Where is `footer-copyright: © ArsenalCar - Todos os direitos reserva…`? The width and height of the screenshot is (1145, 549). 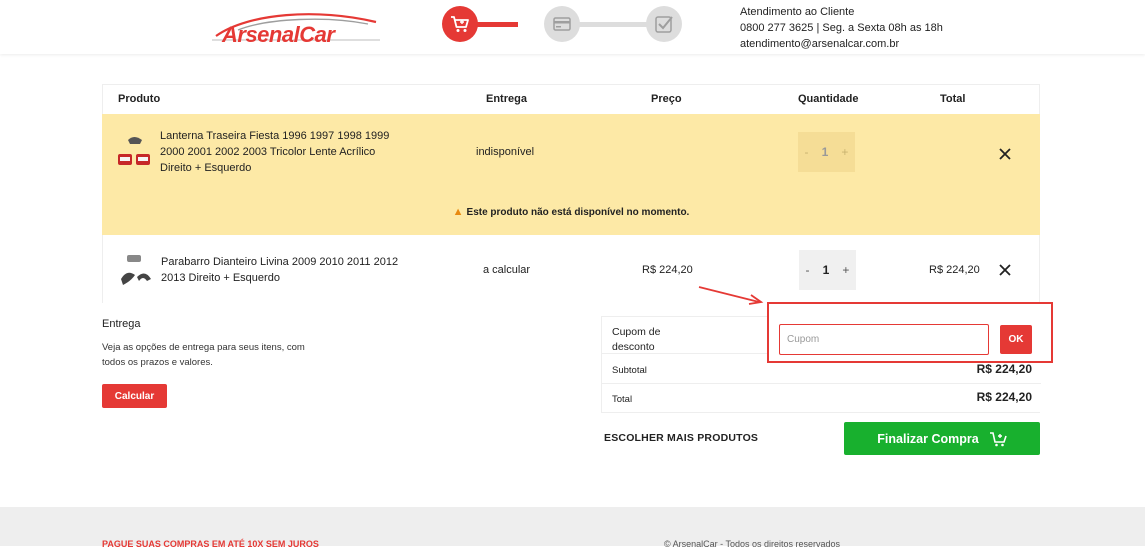
footer-copyright: © ArsenalCar - Todos os direitos reserva… is located at coordinates (752, 544).